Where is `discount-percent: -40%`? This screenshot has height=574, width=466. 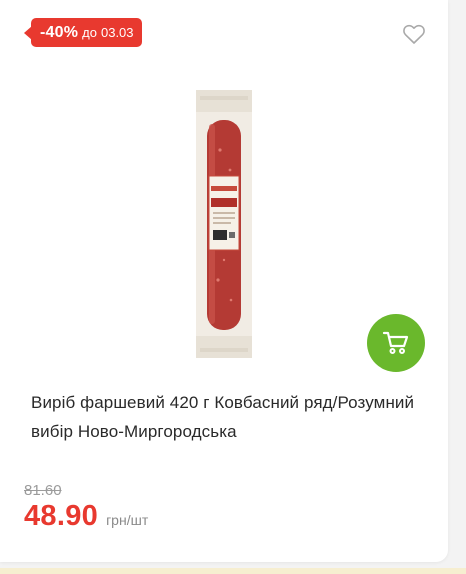
discount-percent: -40% is located at coordinates (59, 32).